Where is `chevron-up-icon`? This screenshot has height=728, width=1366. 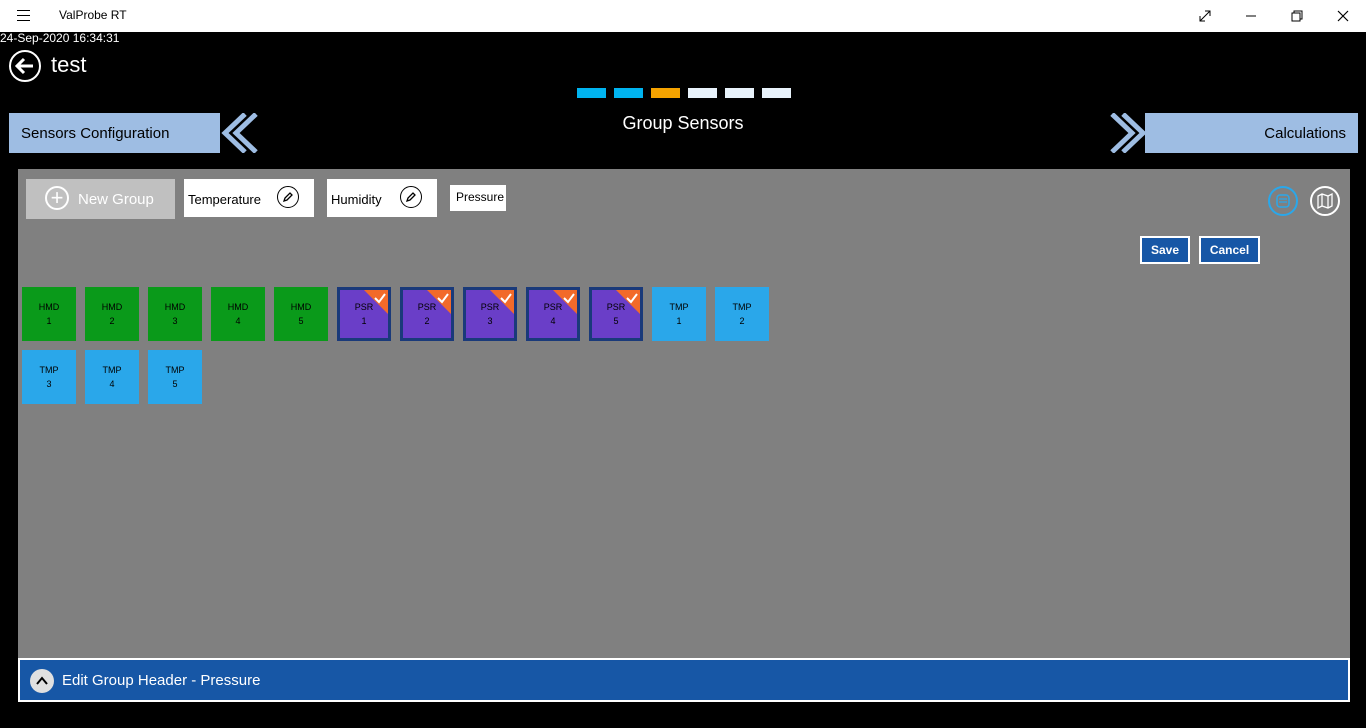 chevron-up-icon is located at coordinates (42, 681).